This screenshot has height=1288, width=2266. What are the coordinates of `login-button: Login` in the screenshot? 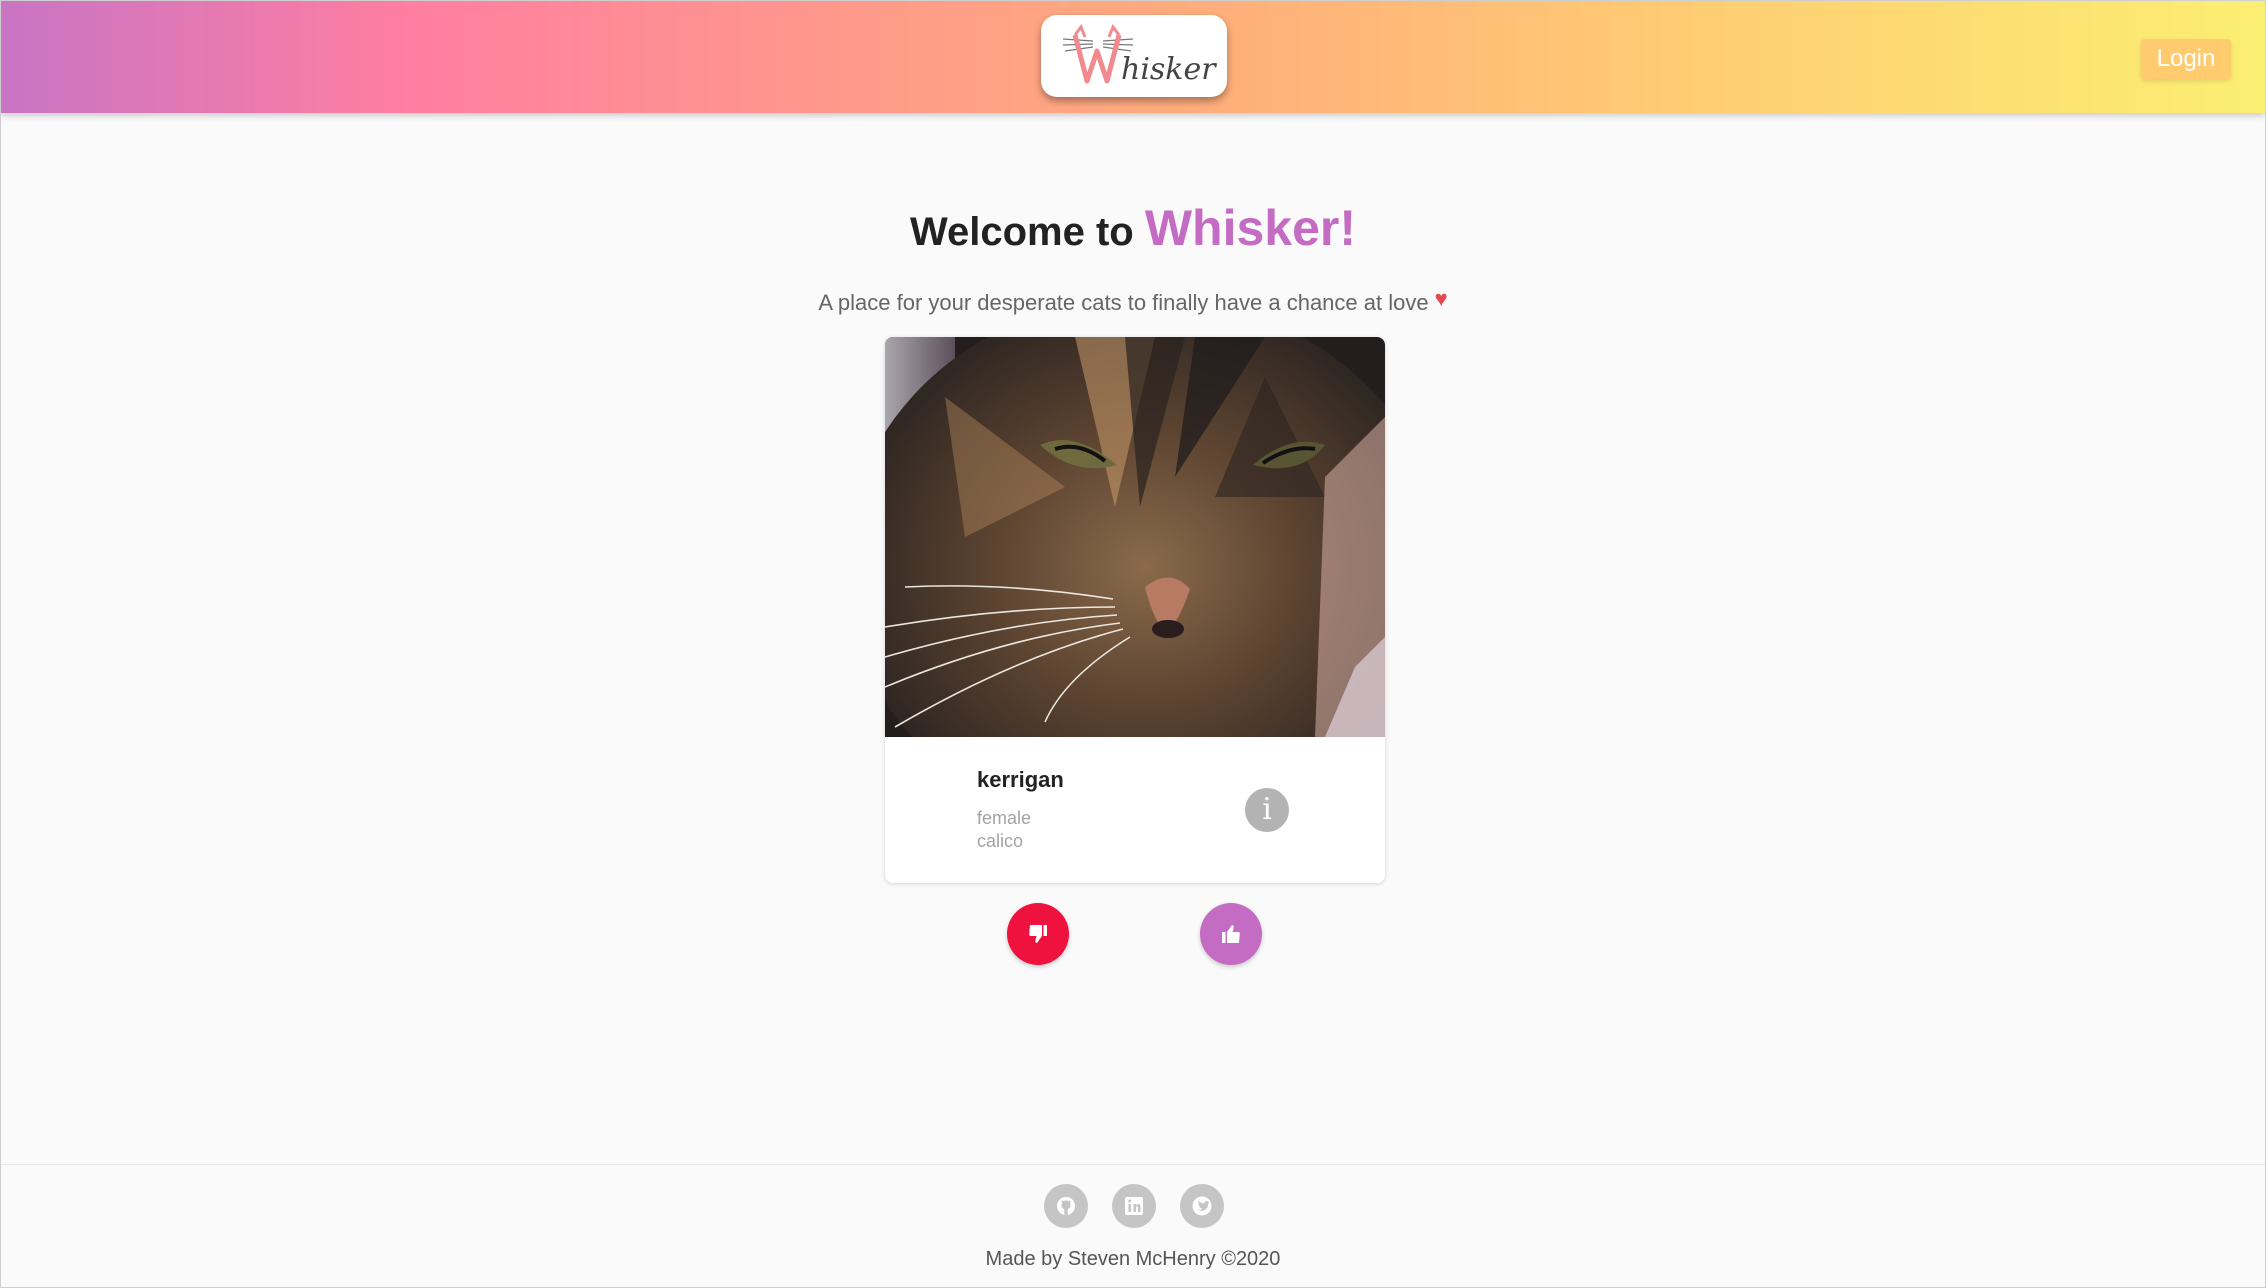 It's located at (2186, 59).